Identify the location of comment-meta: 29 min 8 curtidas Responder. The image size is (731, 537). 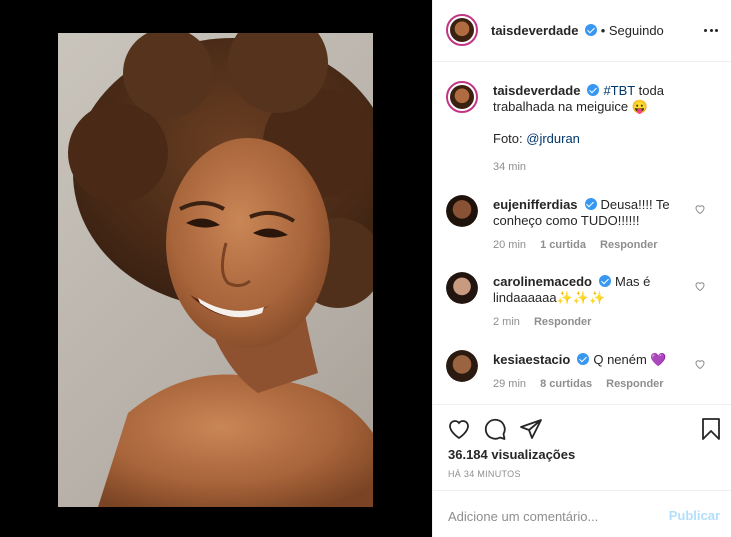
(584, 384).